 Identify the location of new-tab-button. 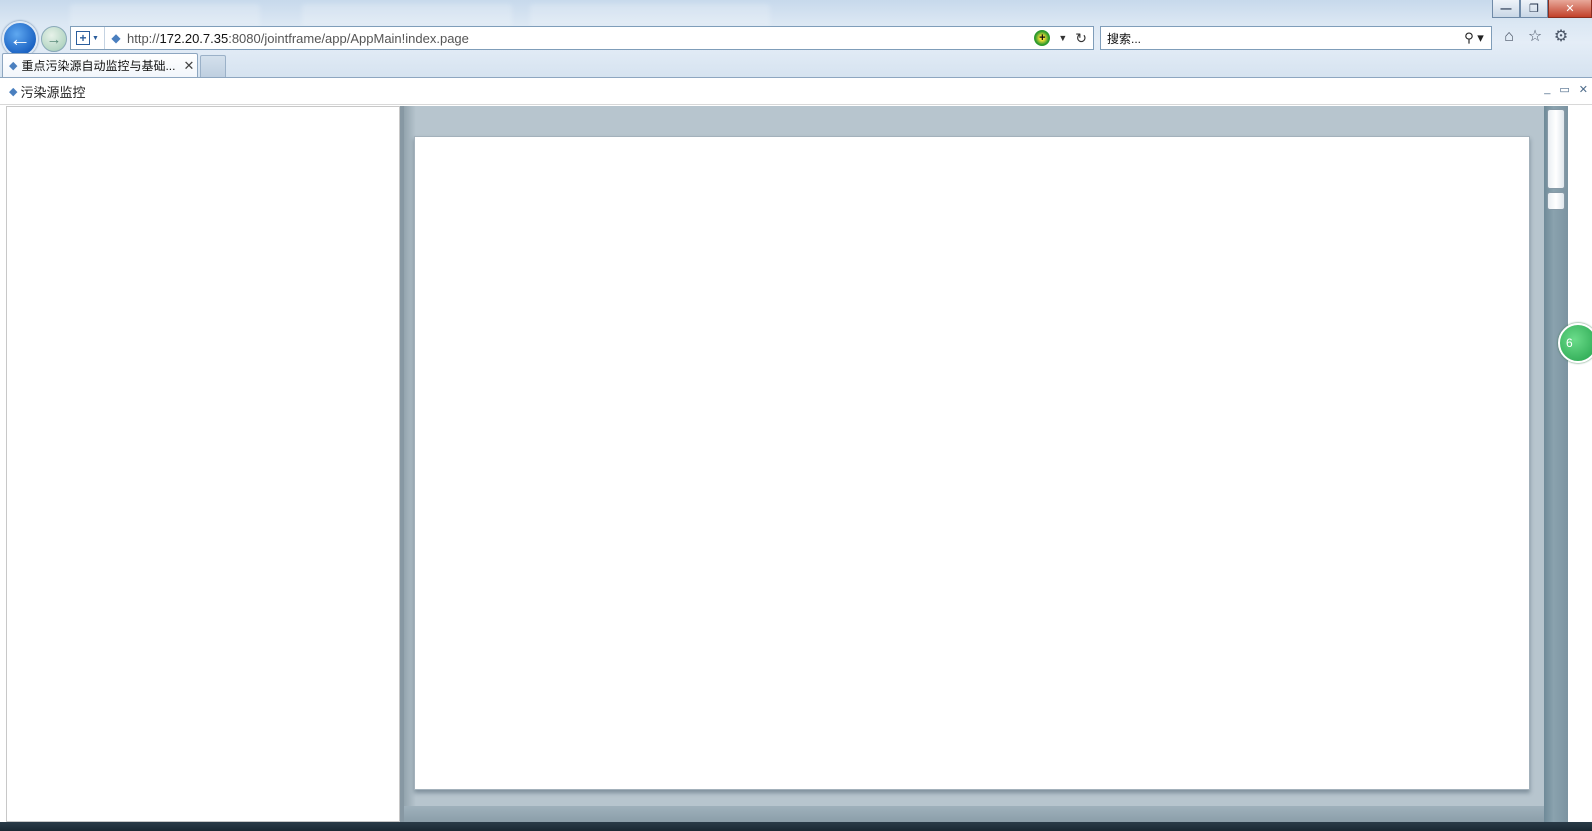
(213, 66).